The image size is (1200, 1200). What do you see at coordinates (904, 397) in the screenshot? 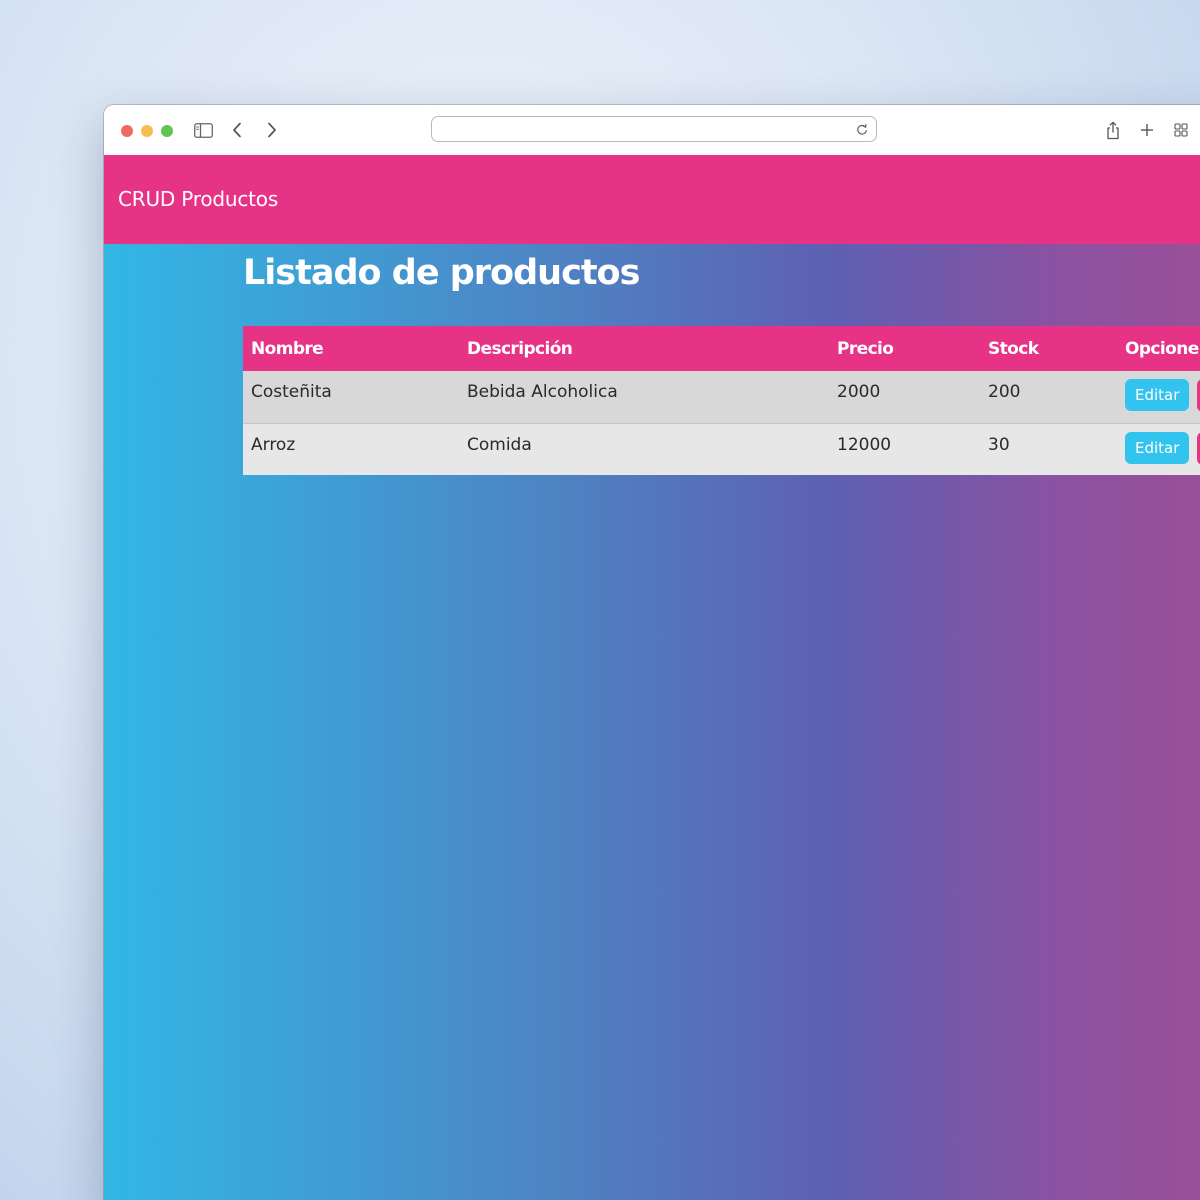
I see `cell-precio: 2000` at bounding box center [904, 397].